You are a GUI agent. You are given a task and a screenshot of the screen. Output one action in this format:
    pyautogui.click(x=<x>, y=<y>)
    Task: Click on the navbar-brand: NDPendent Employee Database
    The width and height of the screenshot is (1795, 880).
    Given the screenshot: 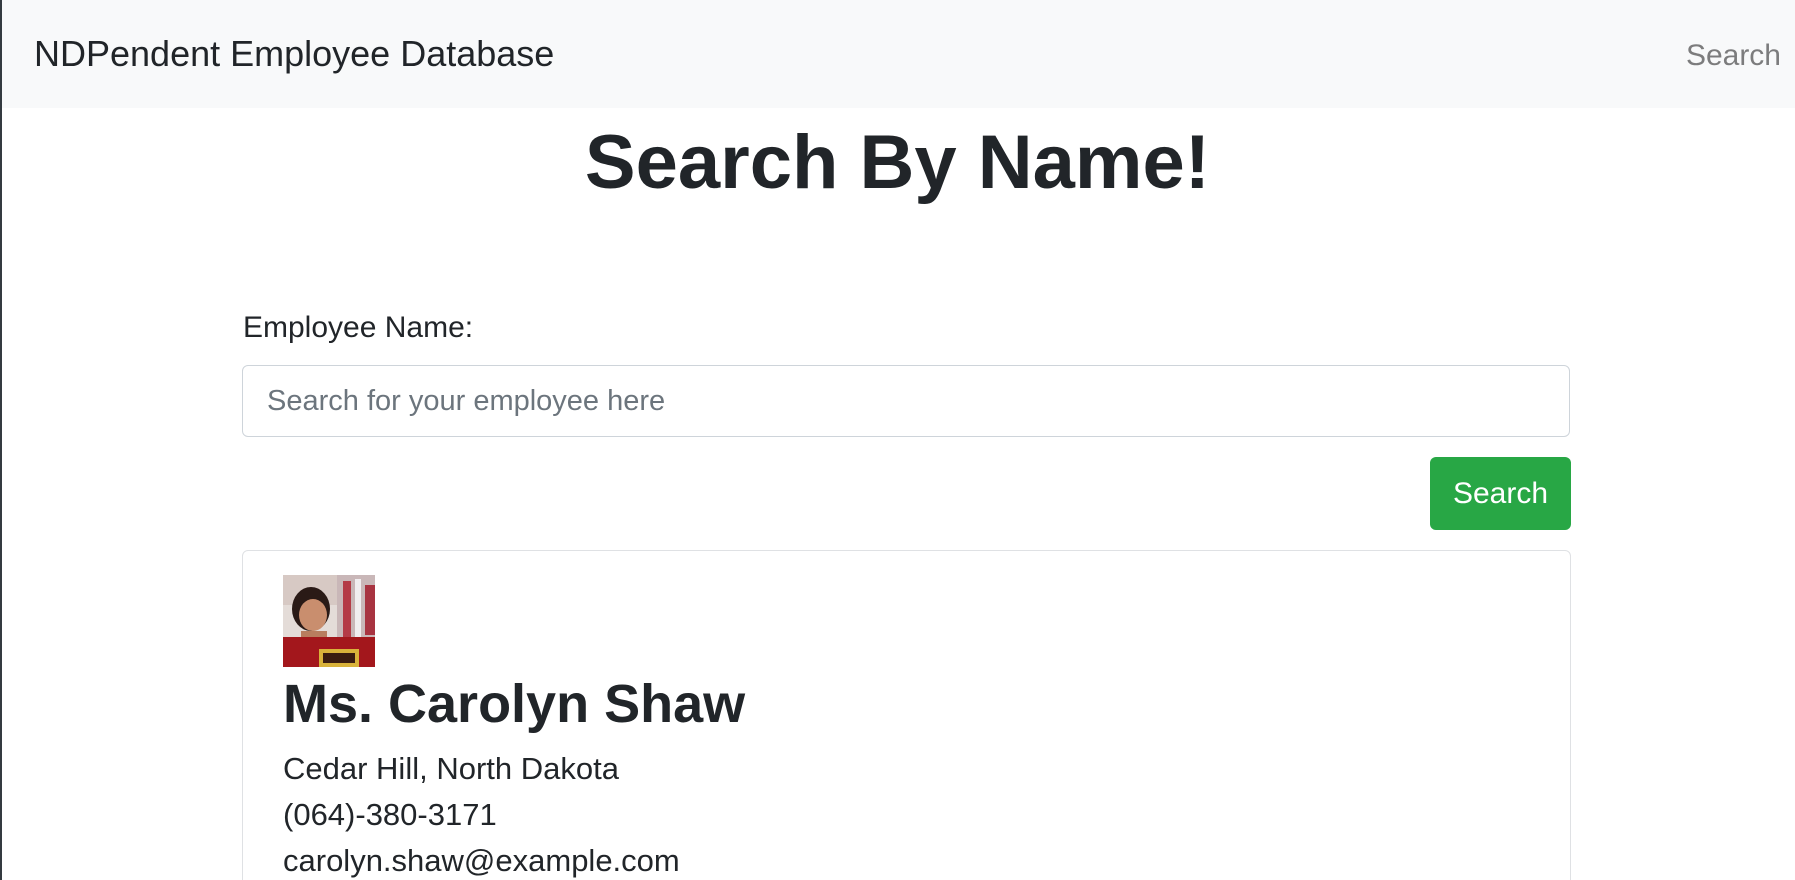 What is the action you would take?
    pyautogui.click(x=294, y=54)
    